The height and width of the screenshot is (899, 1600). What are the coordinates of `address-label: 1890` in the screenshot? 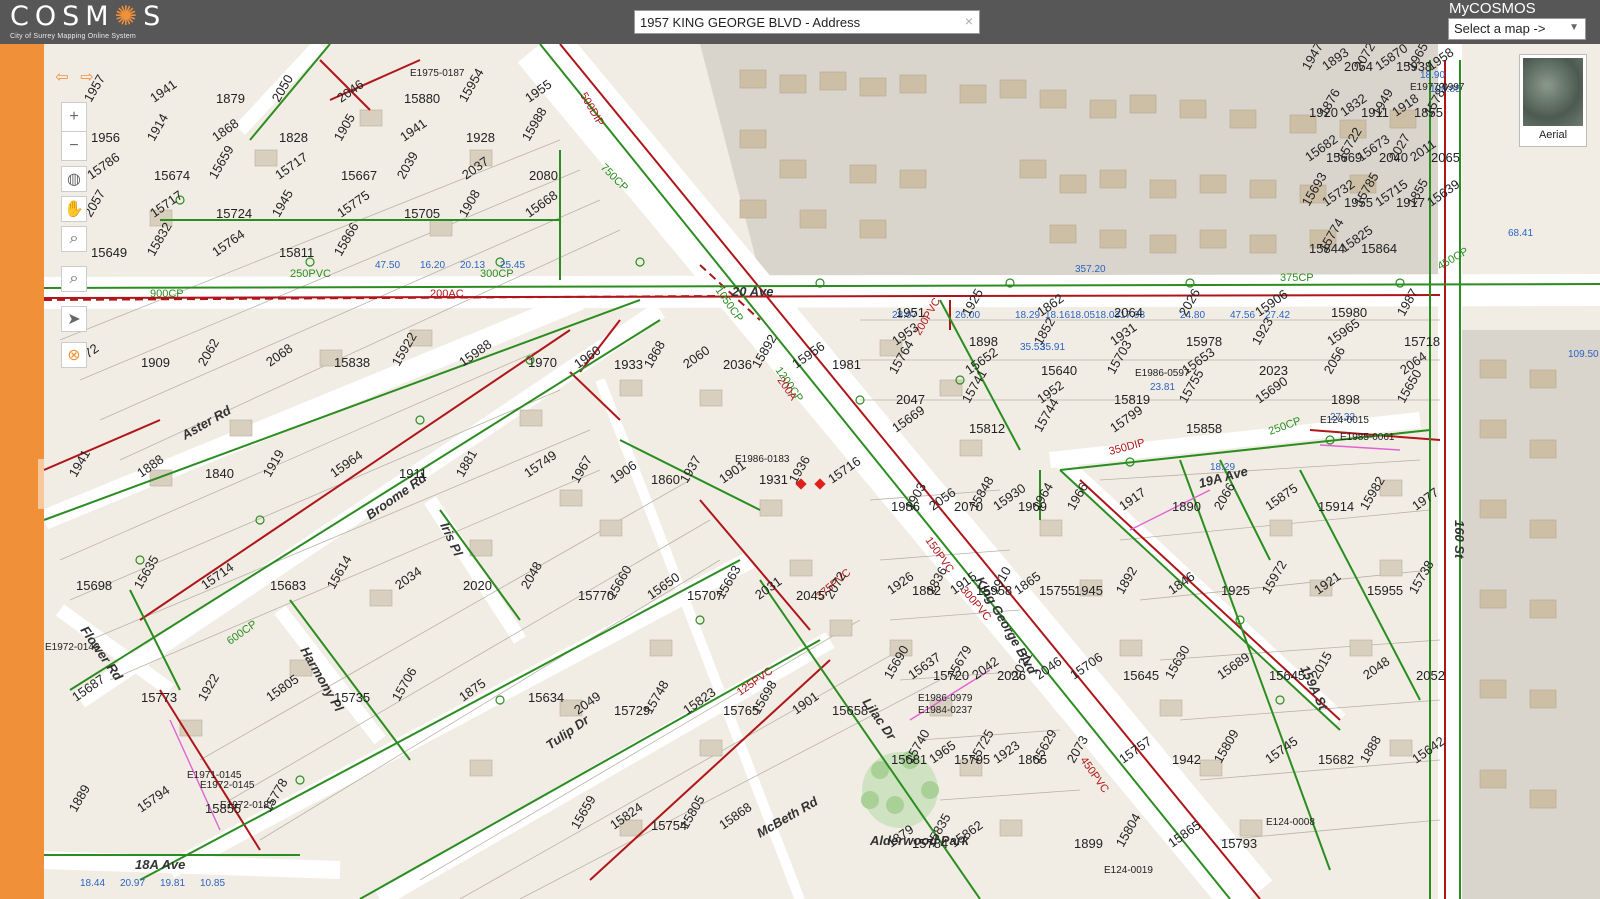 It's located at (1186, 506).